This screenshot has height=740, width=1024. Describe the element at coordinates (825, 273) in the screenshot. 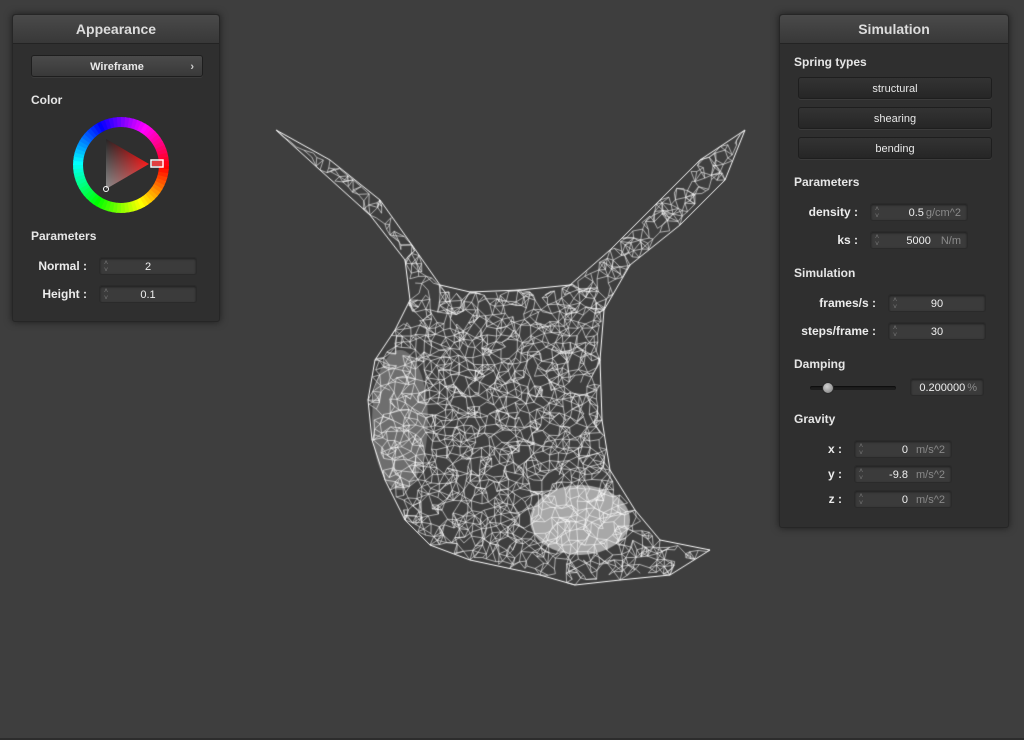

I see `simulation-section-label: Simulation` at that location.